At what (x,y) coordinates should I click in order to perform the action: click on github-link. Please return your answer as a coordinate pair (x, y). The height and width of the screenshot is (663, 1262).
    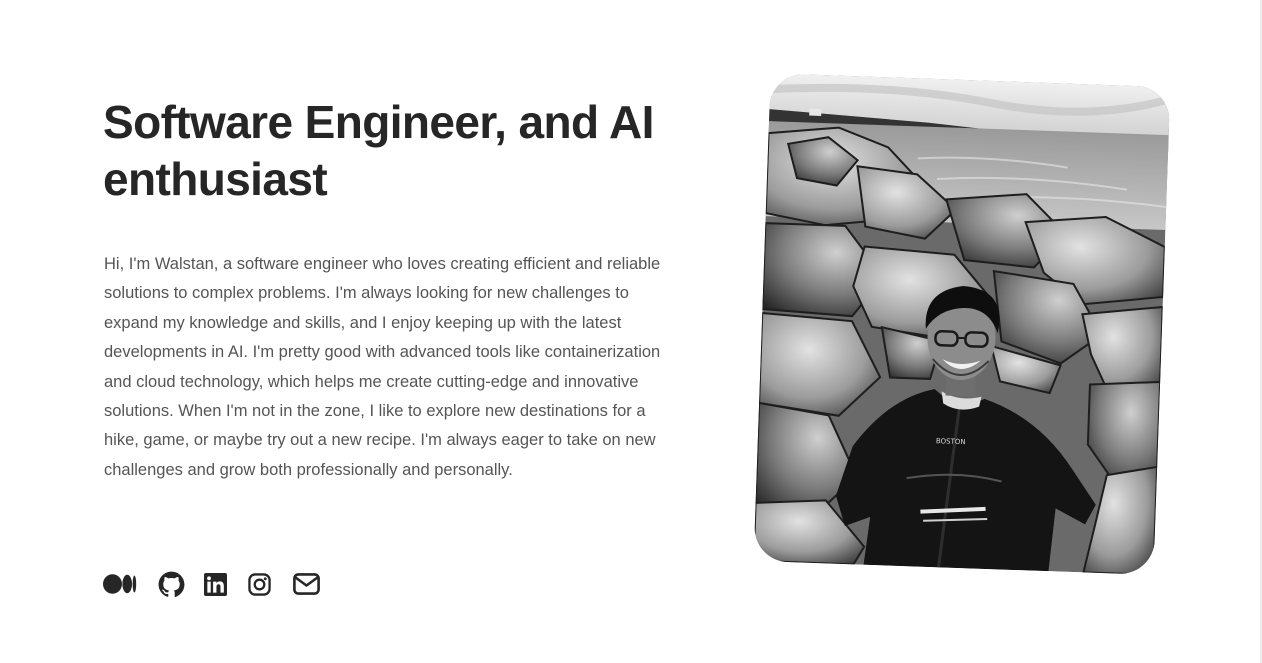
    Looking at the image, I should click on (171, 584).